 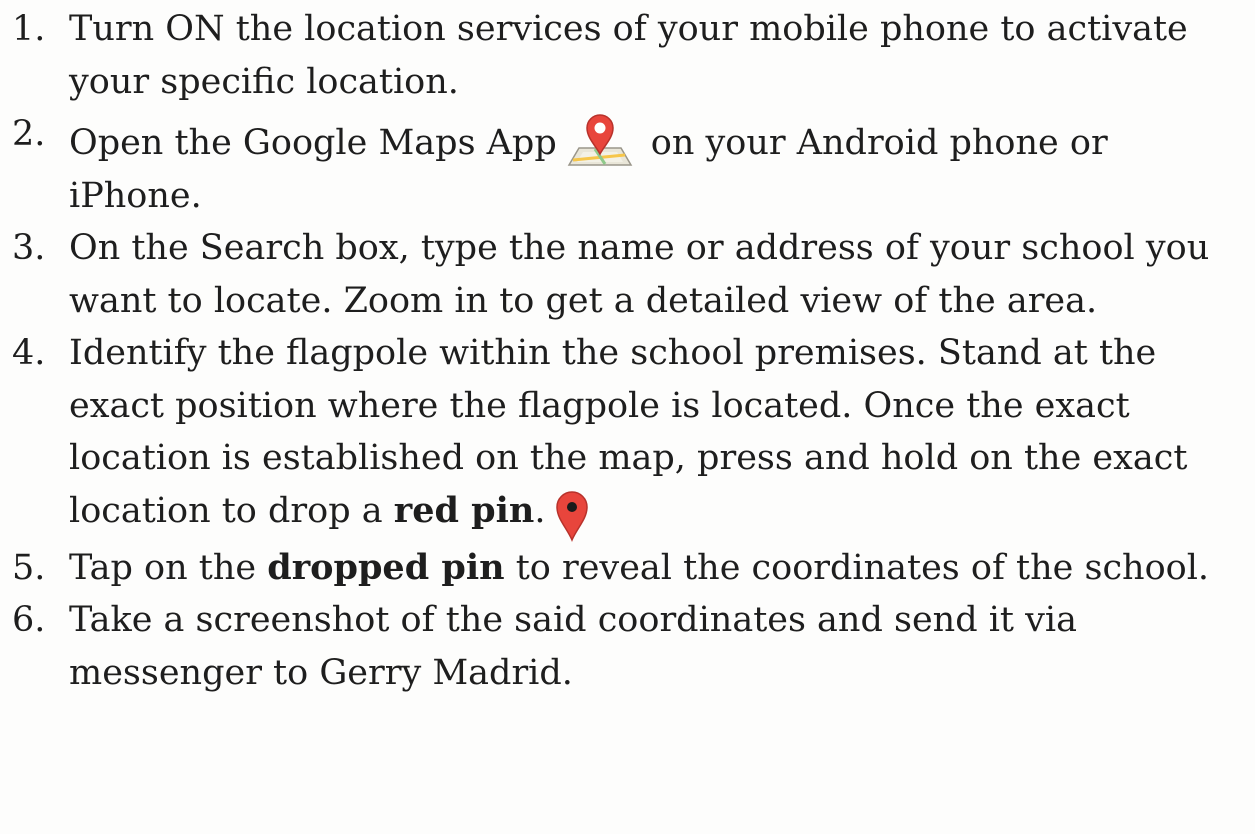 What do you see at coordinates (29, 567) in the screenshot?
I see `step-number: 5.` at bounding box center [29, 567].